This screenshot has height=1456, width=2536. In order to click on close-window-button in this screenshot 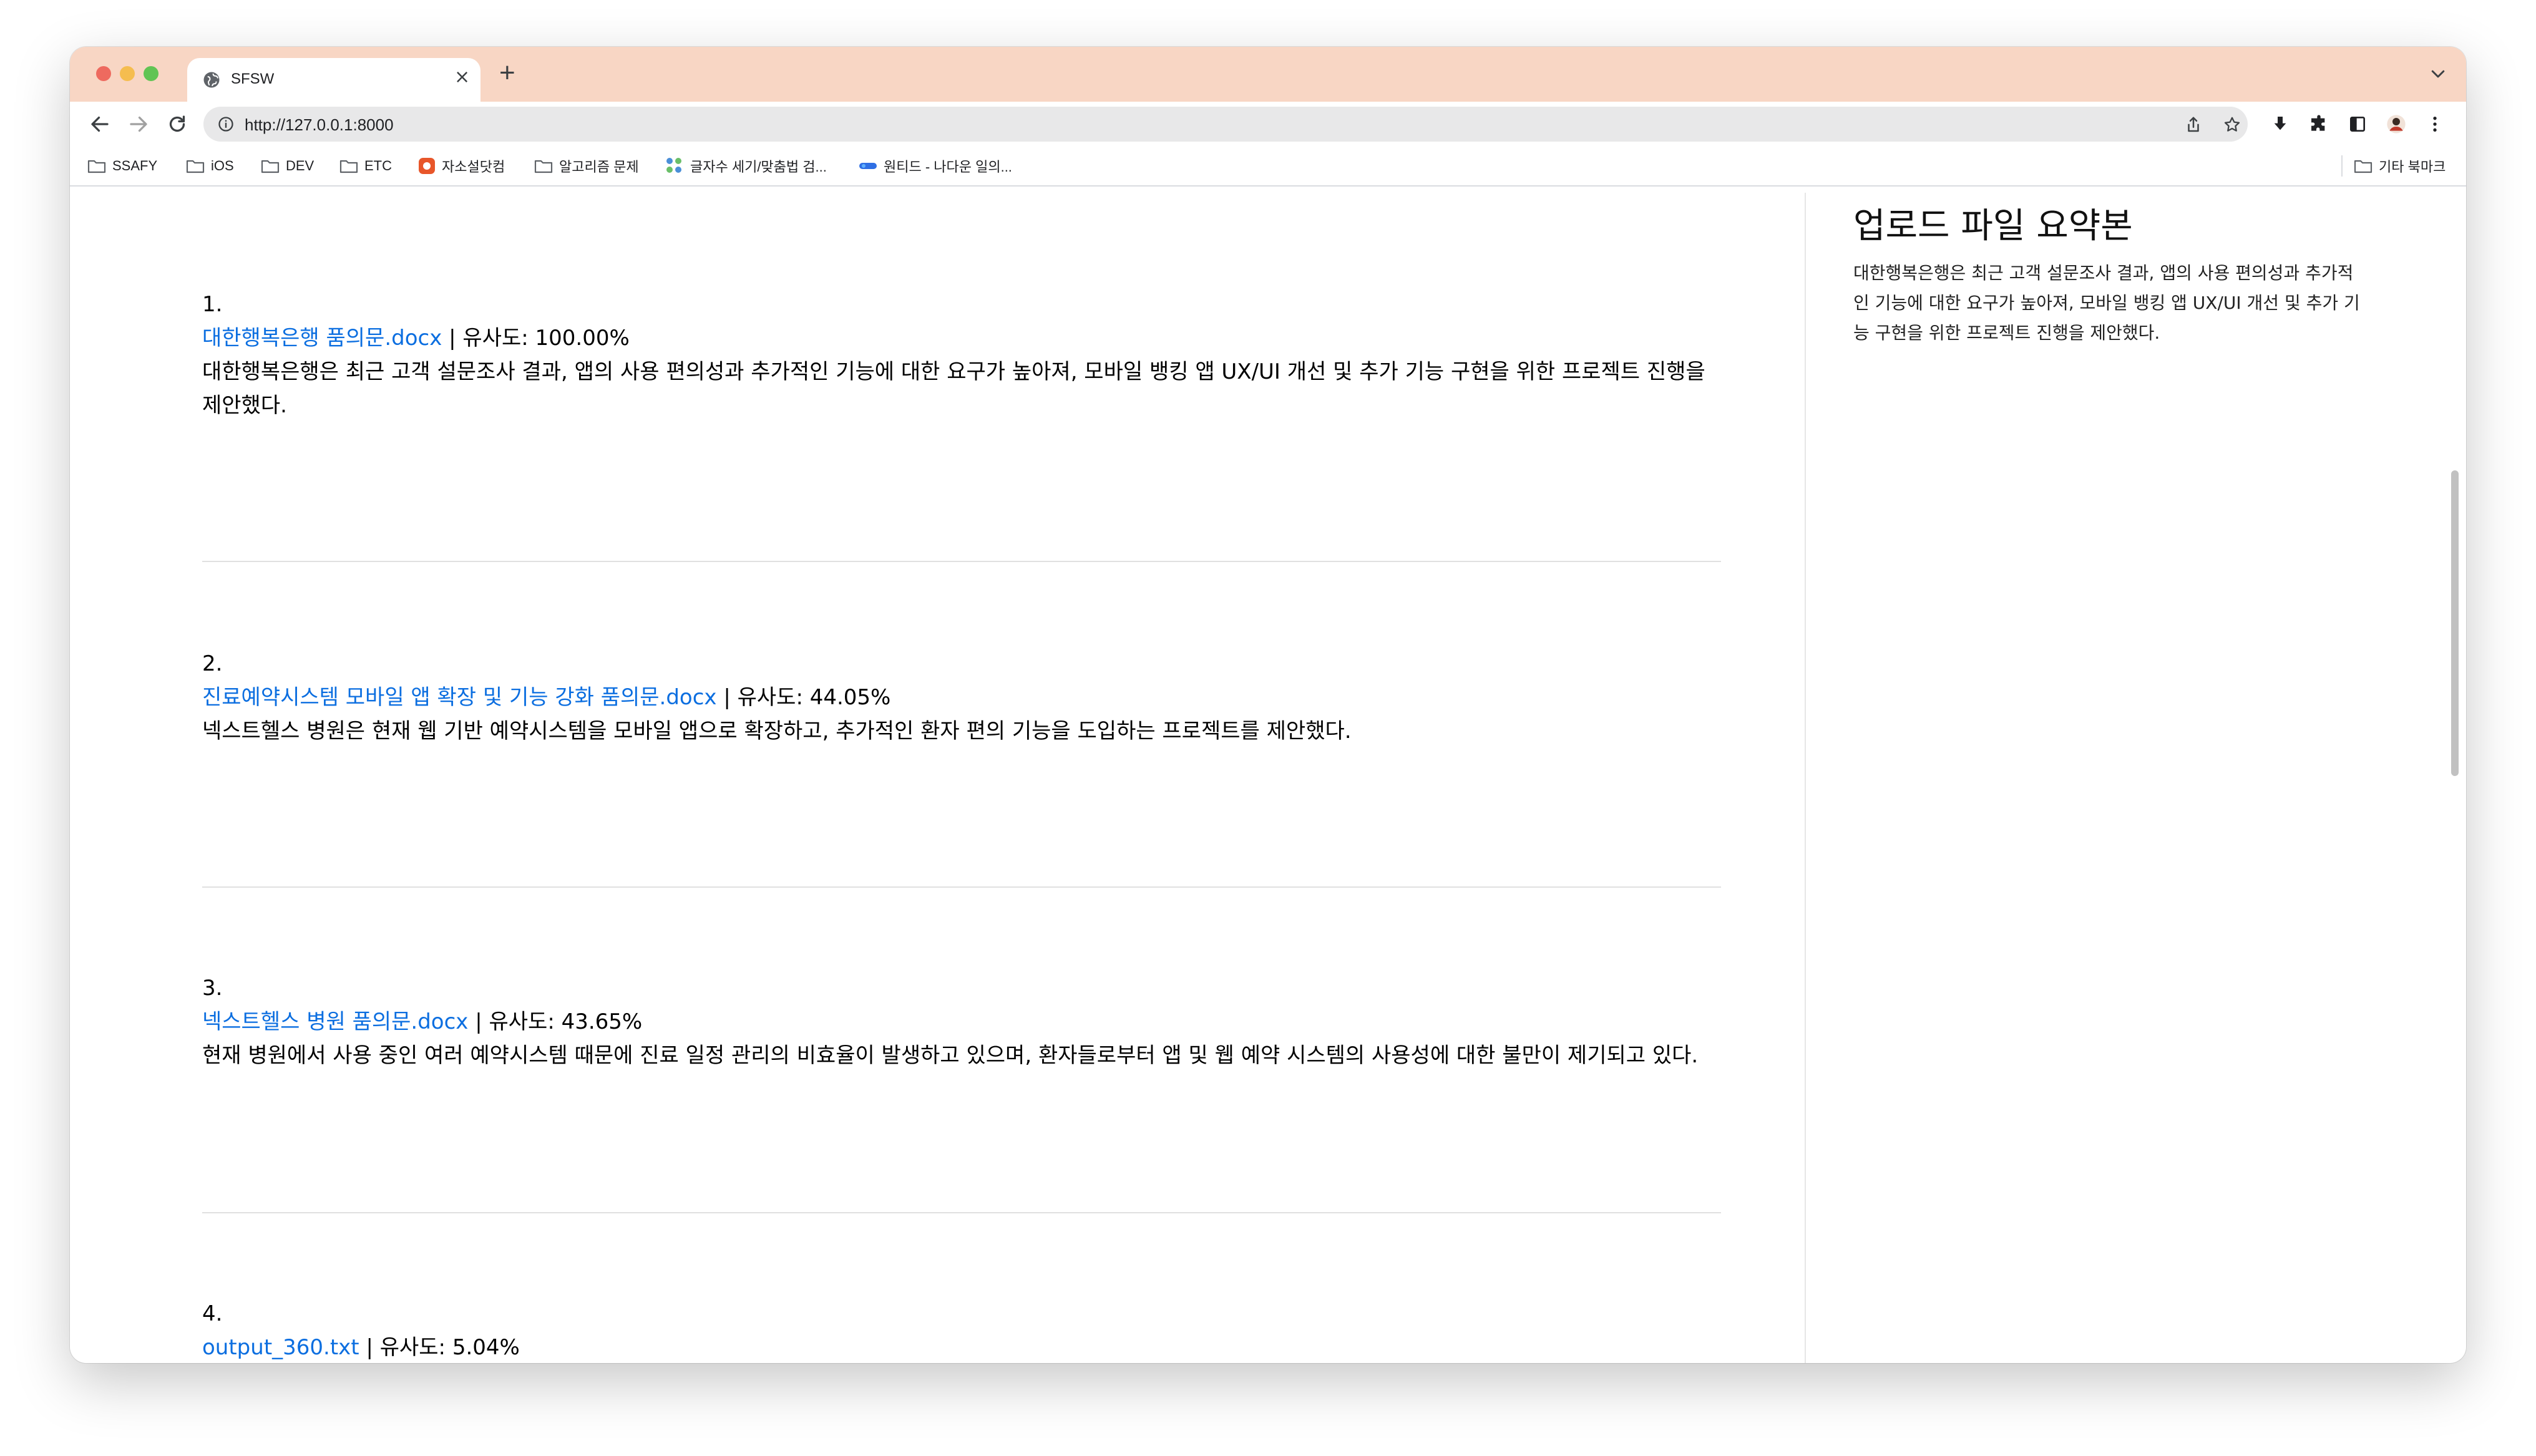, I will do `click(103, 73)`.